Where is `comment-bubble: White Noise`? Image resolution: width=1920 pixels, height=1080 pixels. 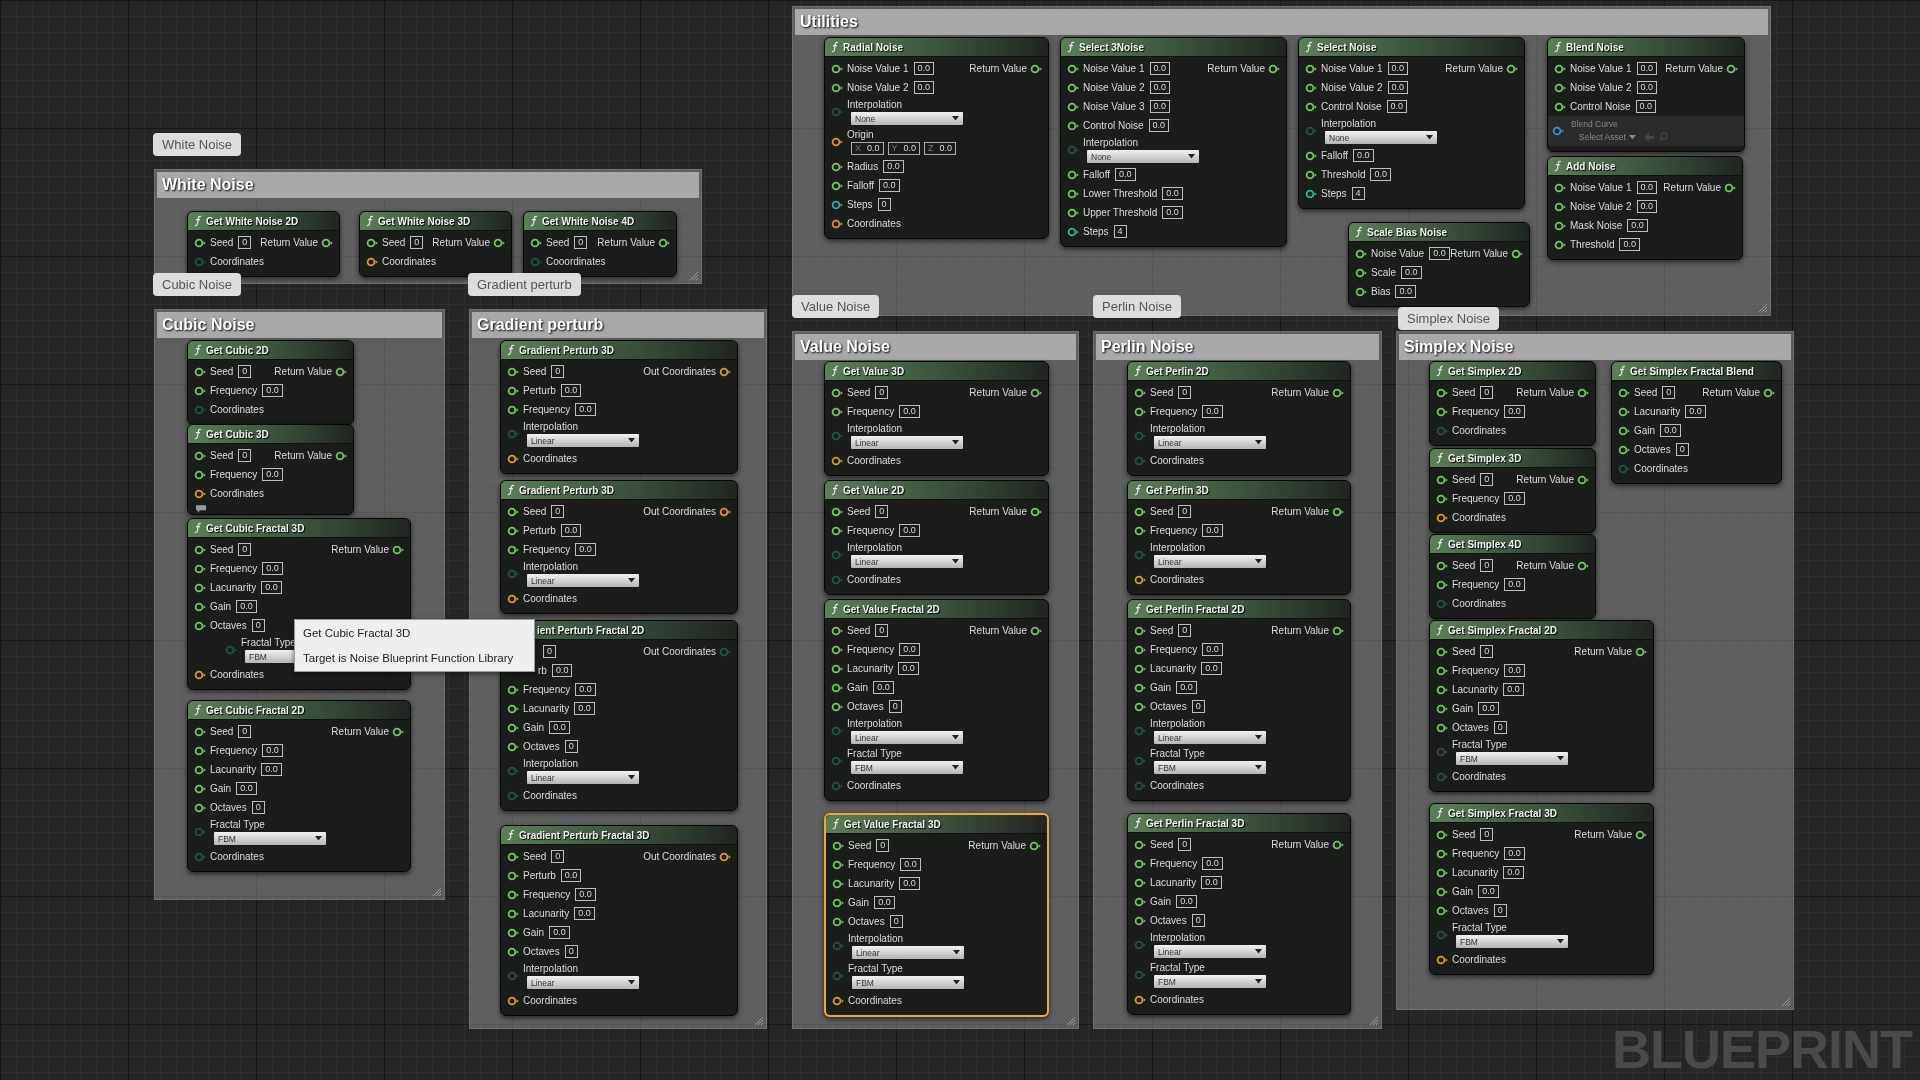 comment-bubble: White Noise is located at coordinates (197, 144).